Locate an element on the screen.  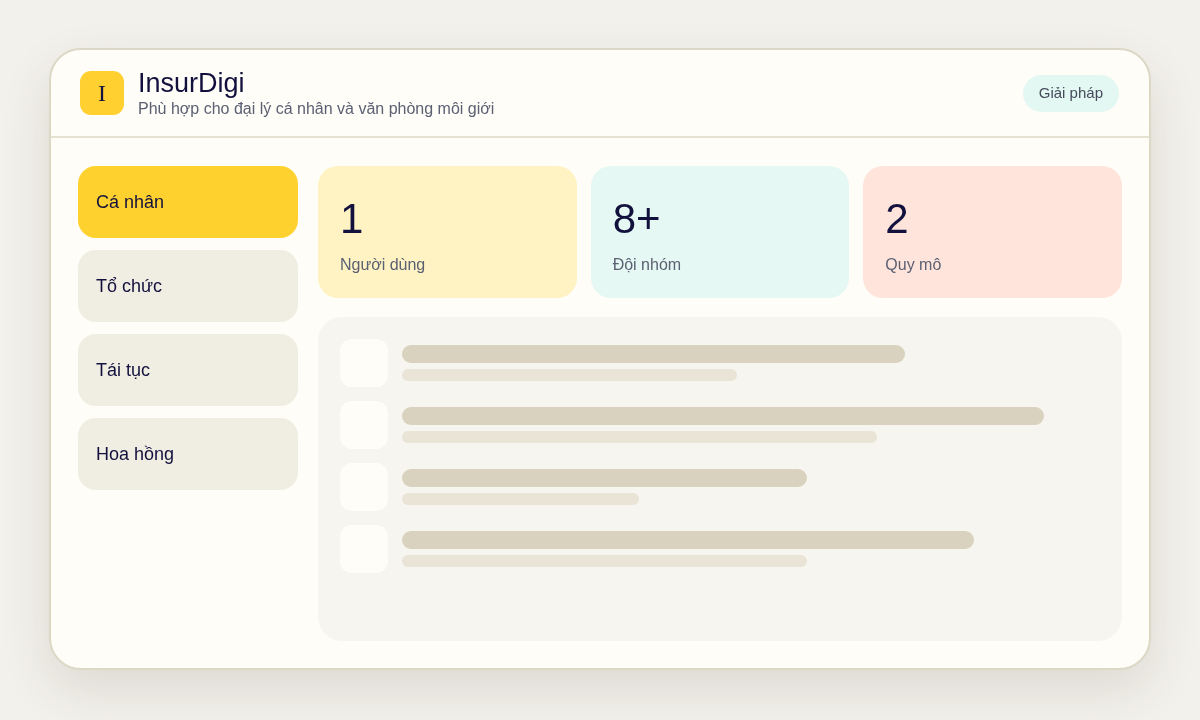
sidebar-tab: Tổ chức is located at coordinates (188, 286).